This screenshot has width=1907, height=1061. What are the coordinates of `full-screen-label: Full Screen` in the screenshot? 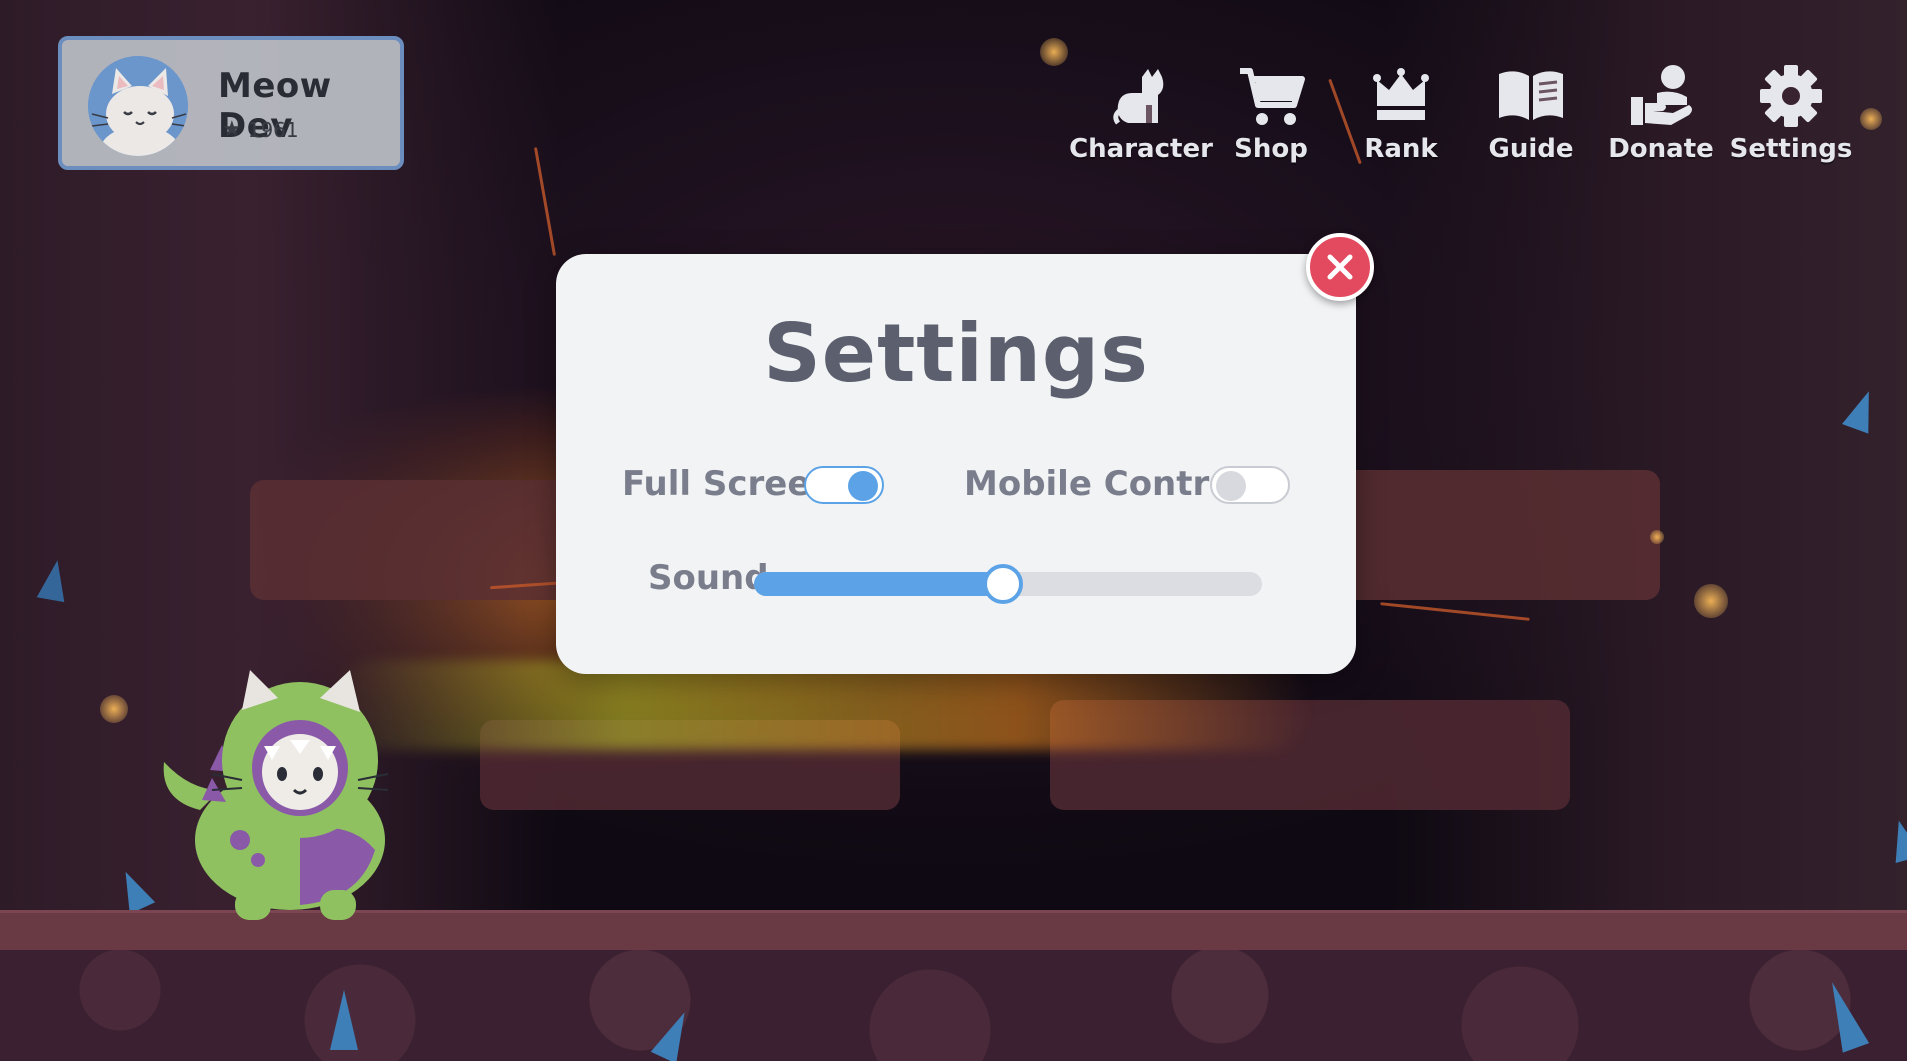 It's located at (728, 484).